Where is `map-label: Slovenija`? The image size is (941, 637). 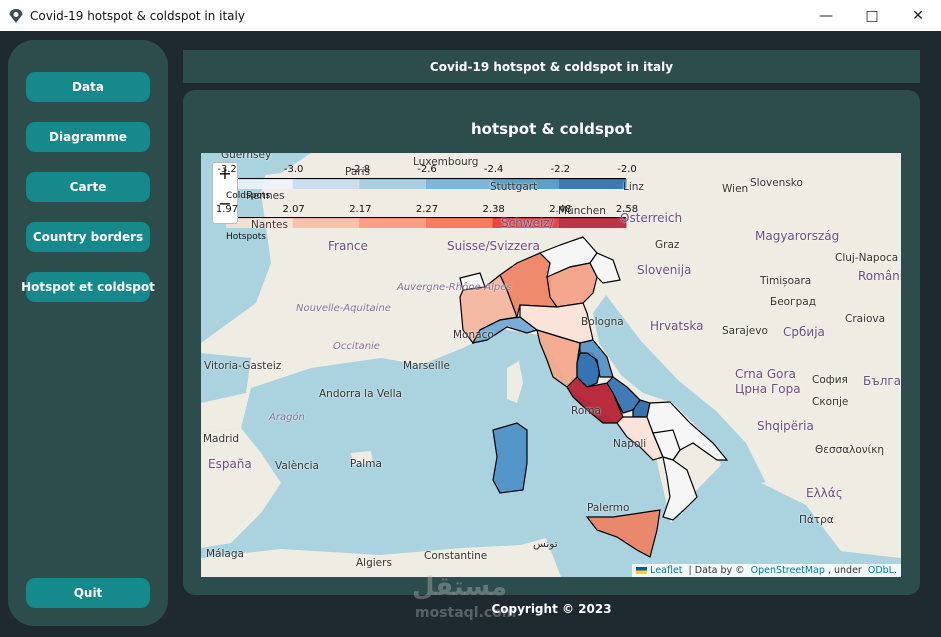 map-label: Slovenija is located at coordinates (664, 270).